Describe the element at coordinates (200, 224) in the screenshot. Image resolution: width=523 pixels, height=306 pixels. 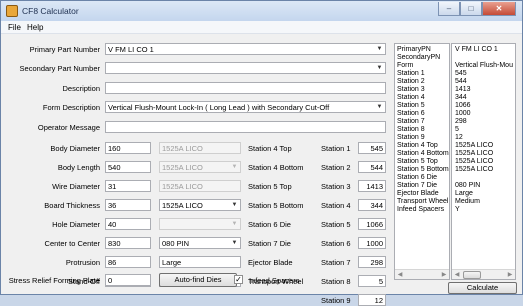
I see `hole-diameter-die-select: ▼` at that location.